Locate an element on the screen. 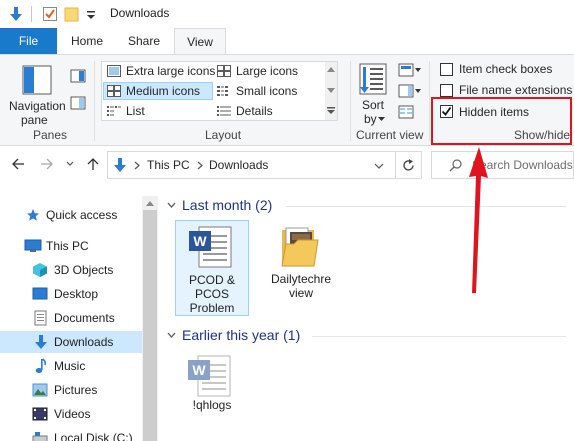  layout-small-icons: Small icons is located at coordinates (266, 91).